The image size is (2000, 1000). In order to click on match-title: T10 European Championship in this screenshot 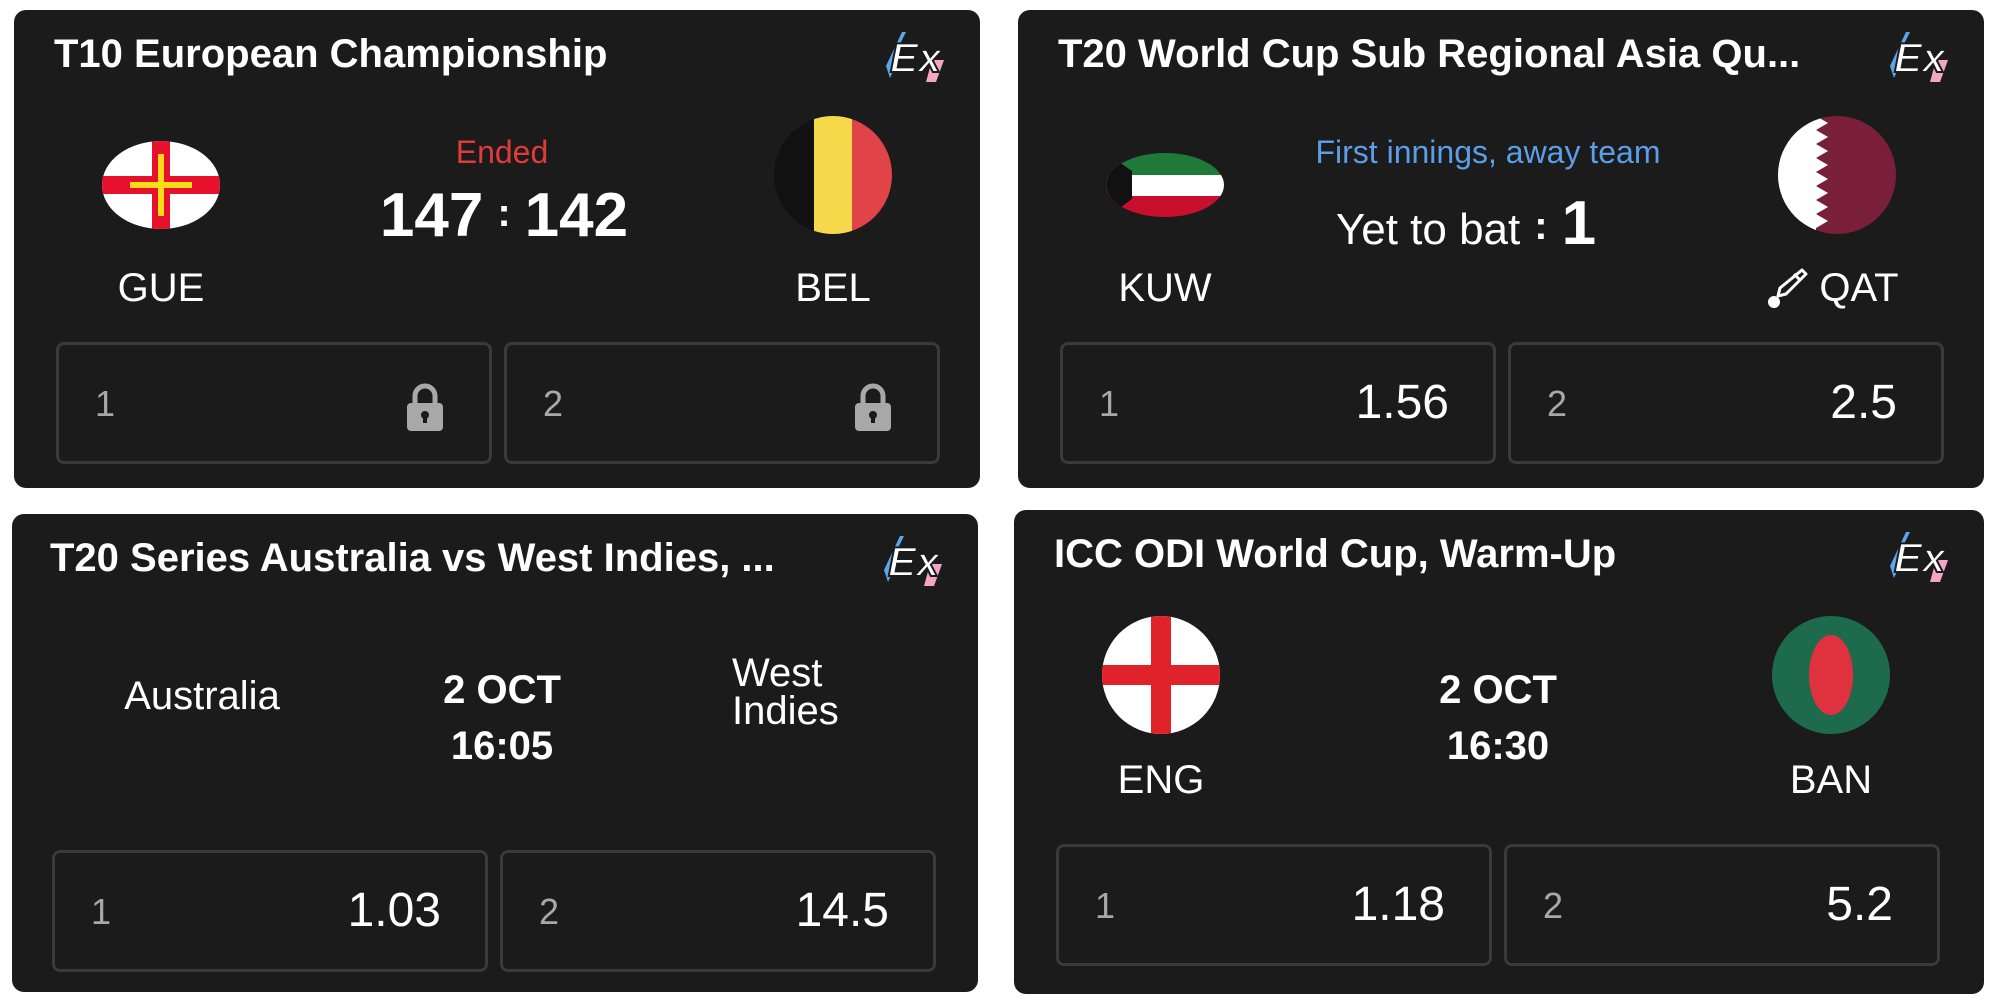, I will do `click(331, 54)`.